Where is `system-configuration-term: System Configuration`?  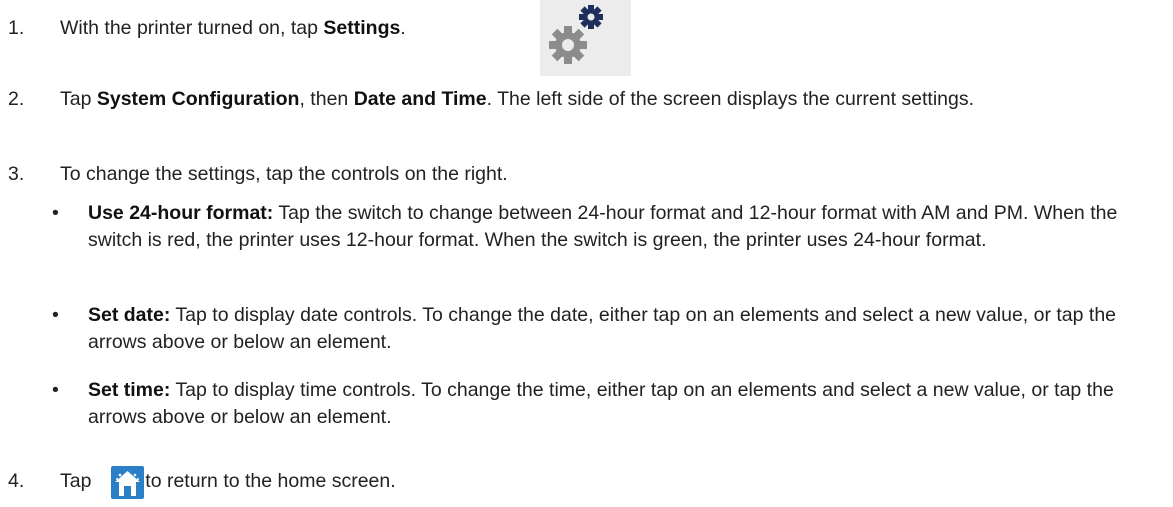 system-configuration-term: System Configuration is located at coordinates (198, 99).